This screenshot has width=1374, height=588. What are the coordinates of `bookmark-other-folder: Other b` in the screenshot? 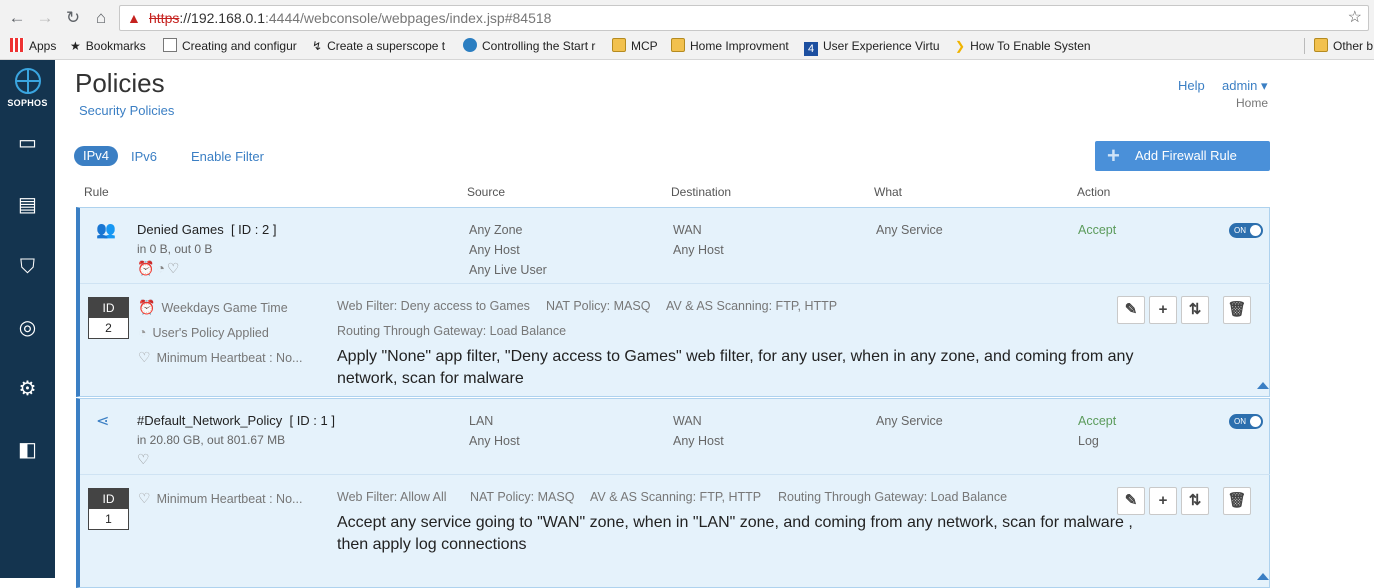 It's located at (1344, 46).